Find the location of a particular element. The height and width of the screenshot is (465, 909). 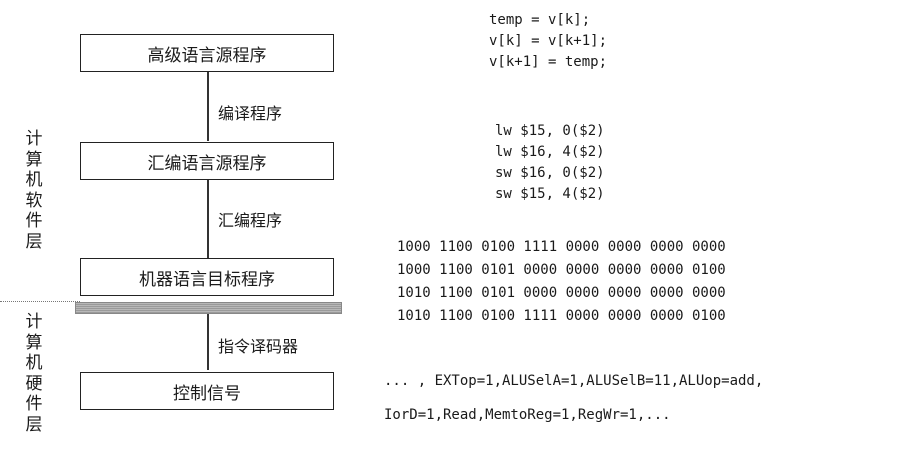

high-level-source-box: 高级语言源程序 is located at coordinates (207, 53).